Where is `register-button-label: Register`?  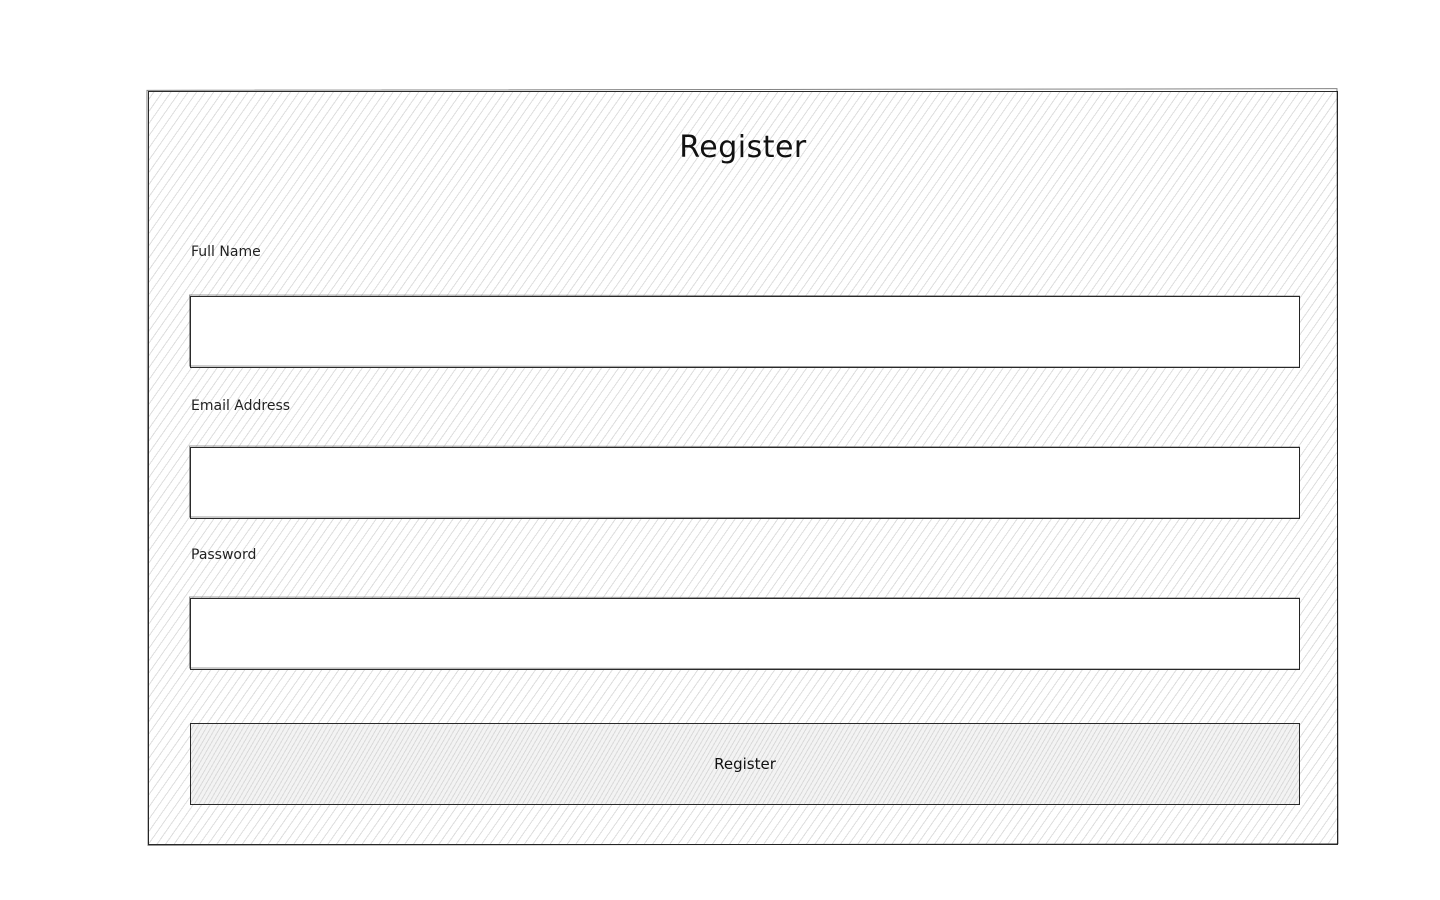
register-button-label: Register is located at coordinates (745, 764).